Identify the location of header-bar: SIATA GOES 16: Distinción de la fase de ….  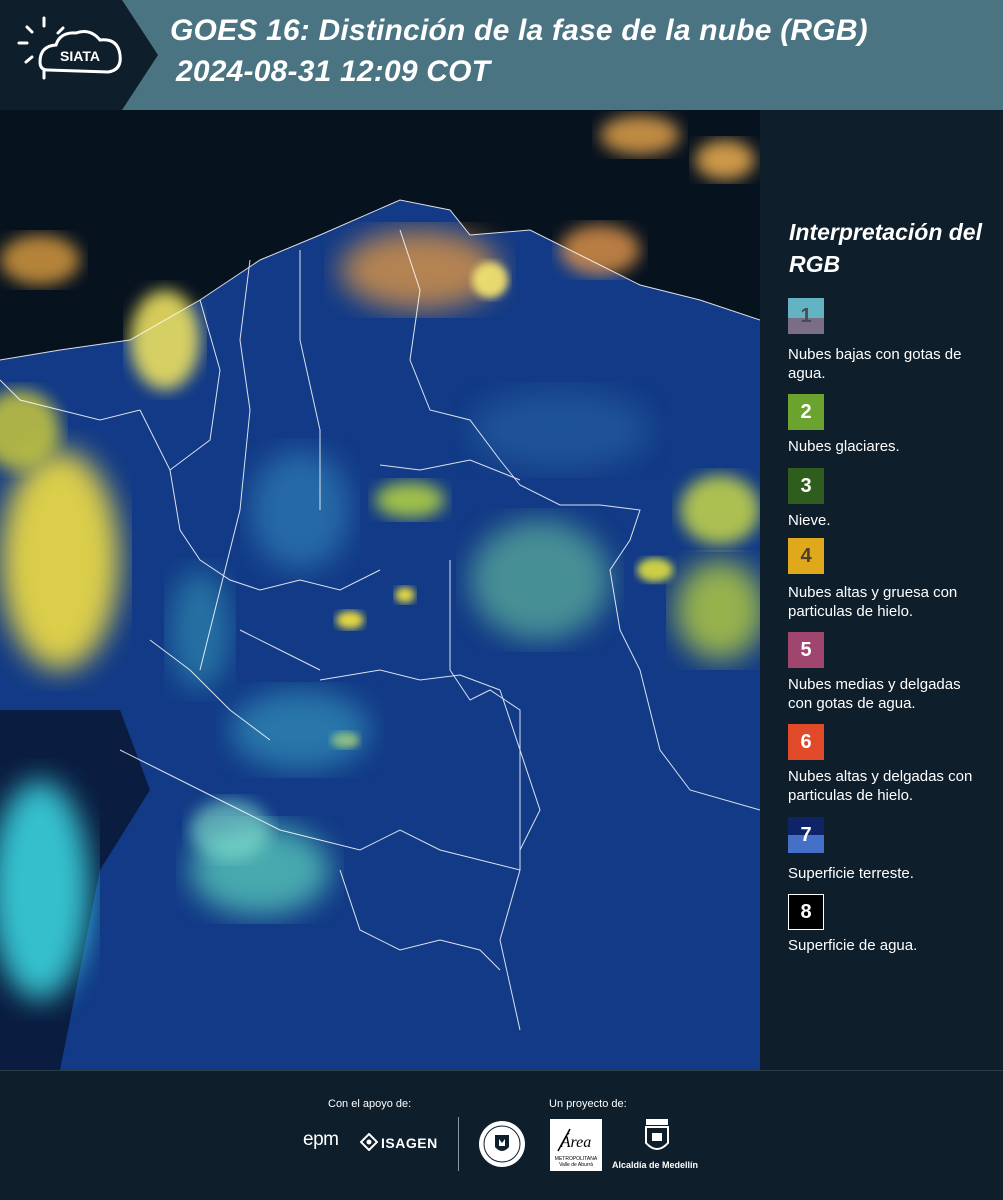
(501, 55).